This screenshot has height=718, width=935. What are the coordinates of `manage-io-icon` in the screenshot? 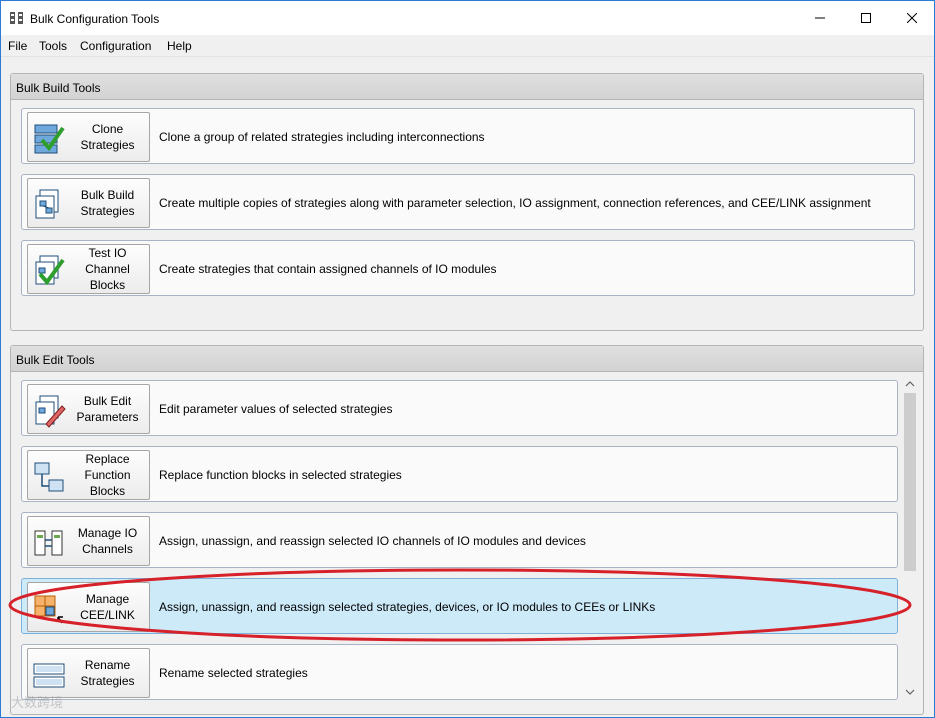 It's located at (48, 543).